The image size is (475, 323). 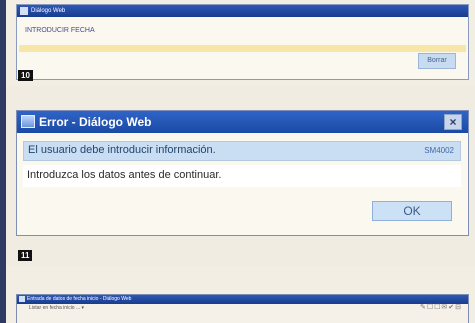 What do you see at coordinates (439, 150) in the screenshot?
I see `error-message-code: SM4002` at bounding box center [439, 150].